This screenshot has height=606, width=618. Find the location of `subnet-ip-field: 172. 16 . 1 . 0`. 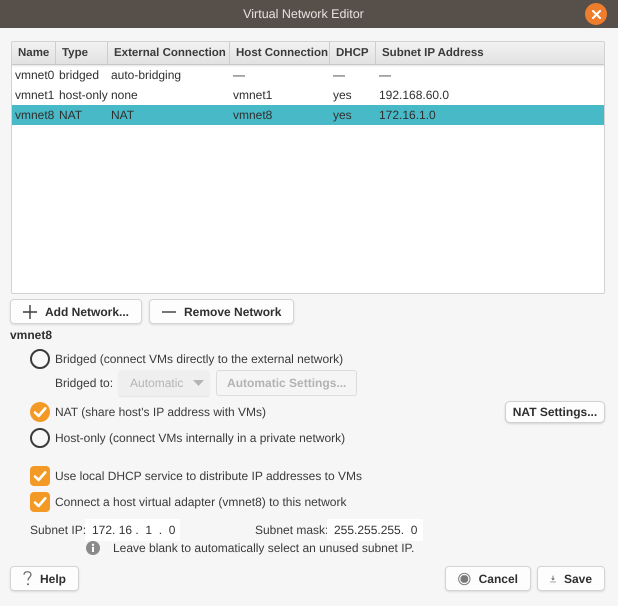

subnet-ip-field: 172. 16 . 1 . 0 is located at coordinates (132, 530).